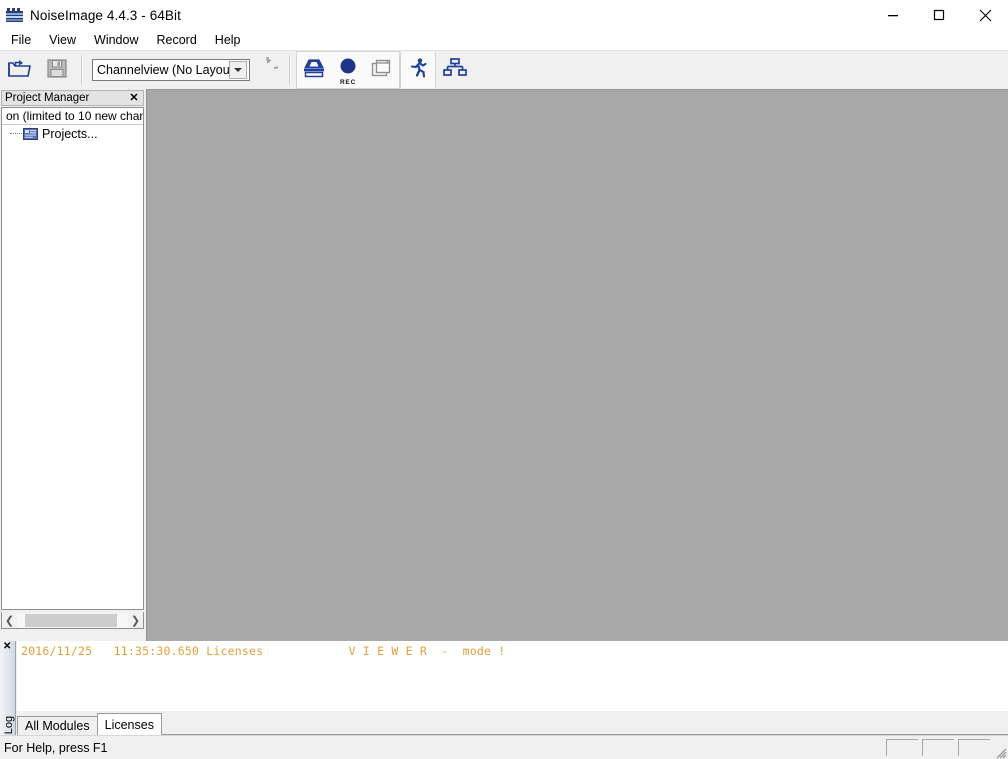 This screenshot has width=1008, height=759. I want to click on project-manager-hscrollbar: ❮ ❯, so click(72, 620).